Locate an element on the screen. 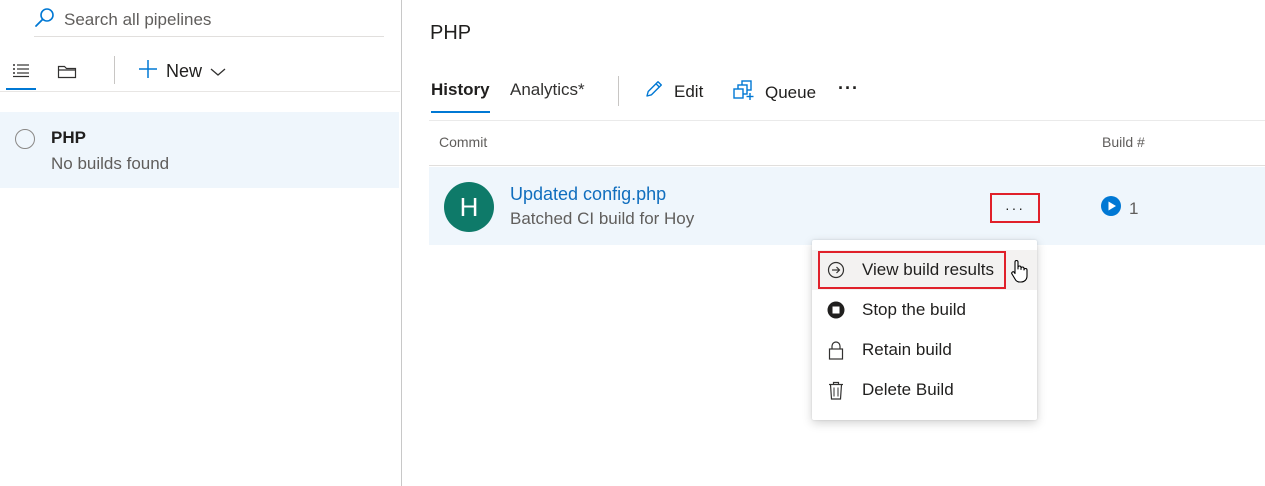 The height and width of the screenshot is (486, 1265). new-pipeline-button: New is located at coordinates (182, 71).